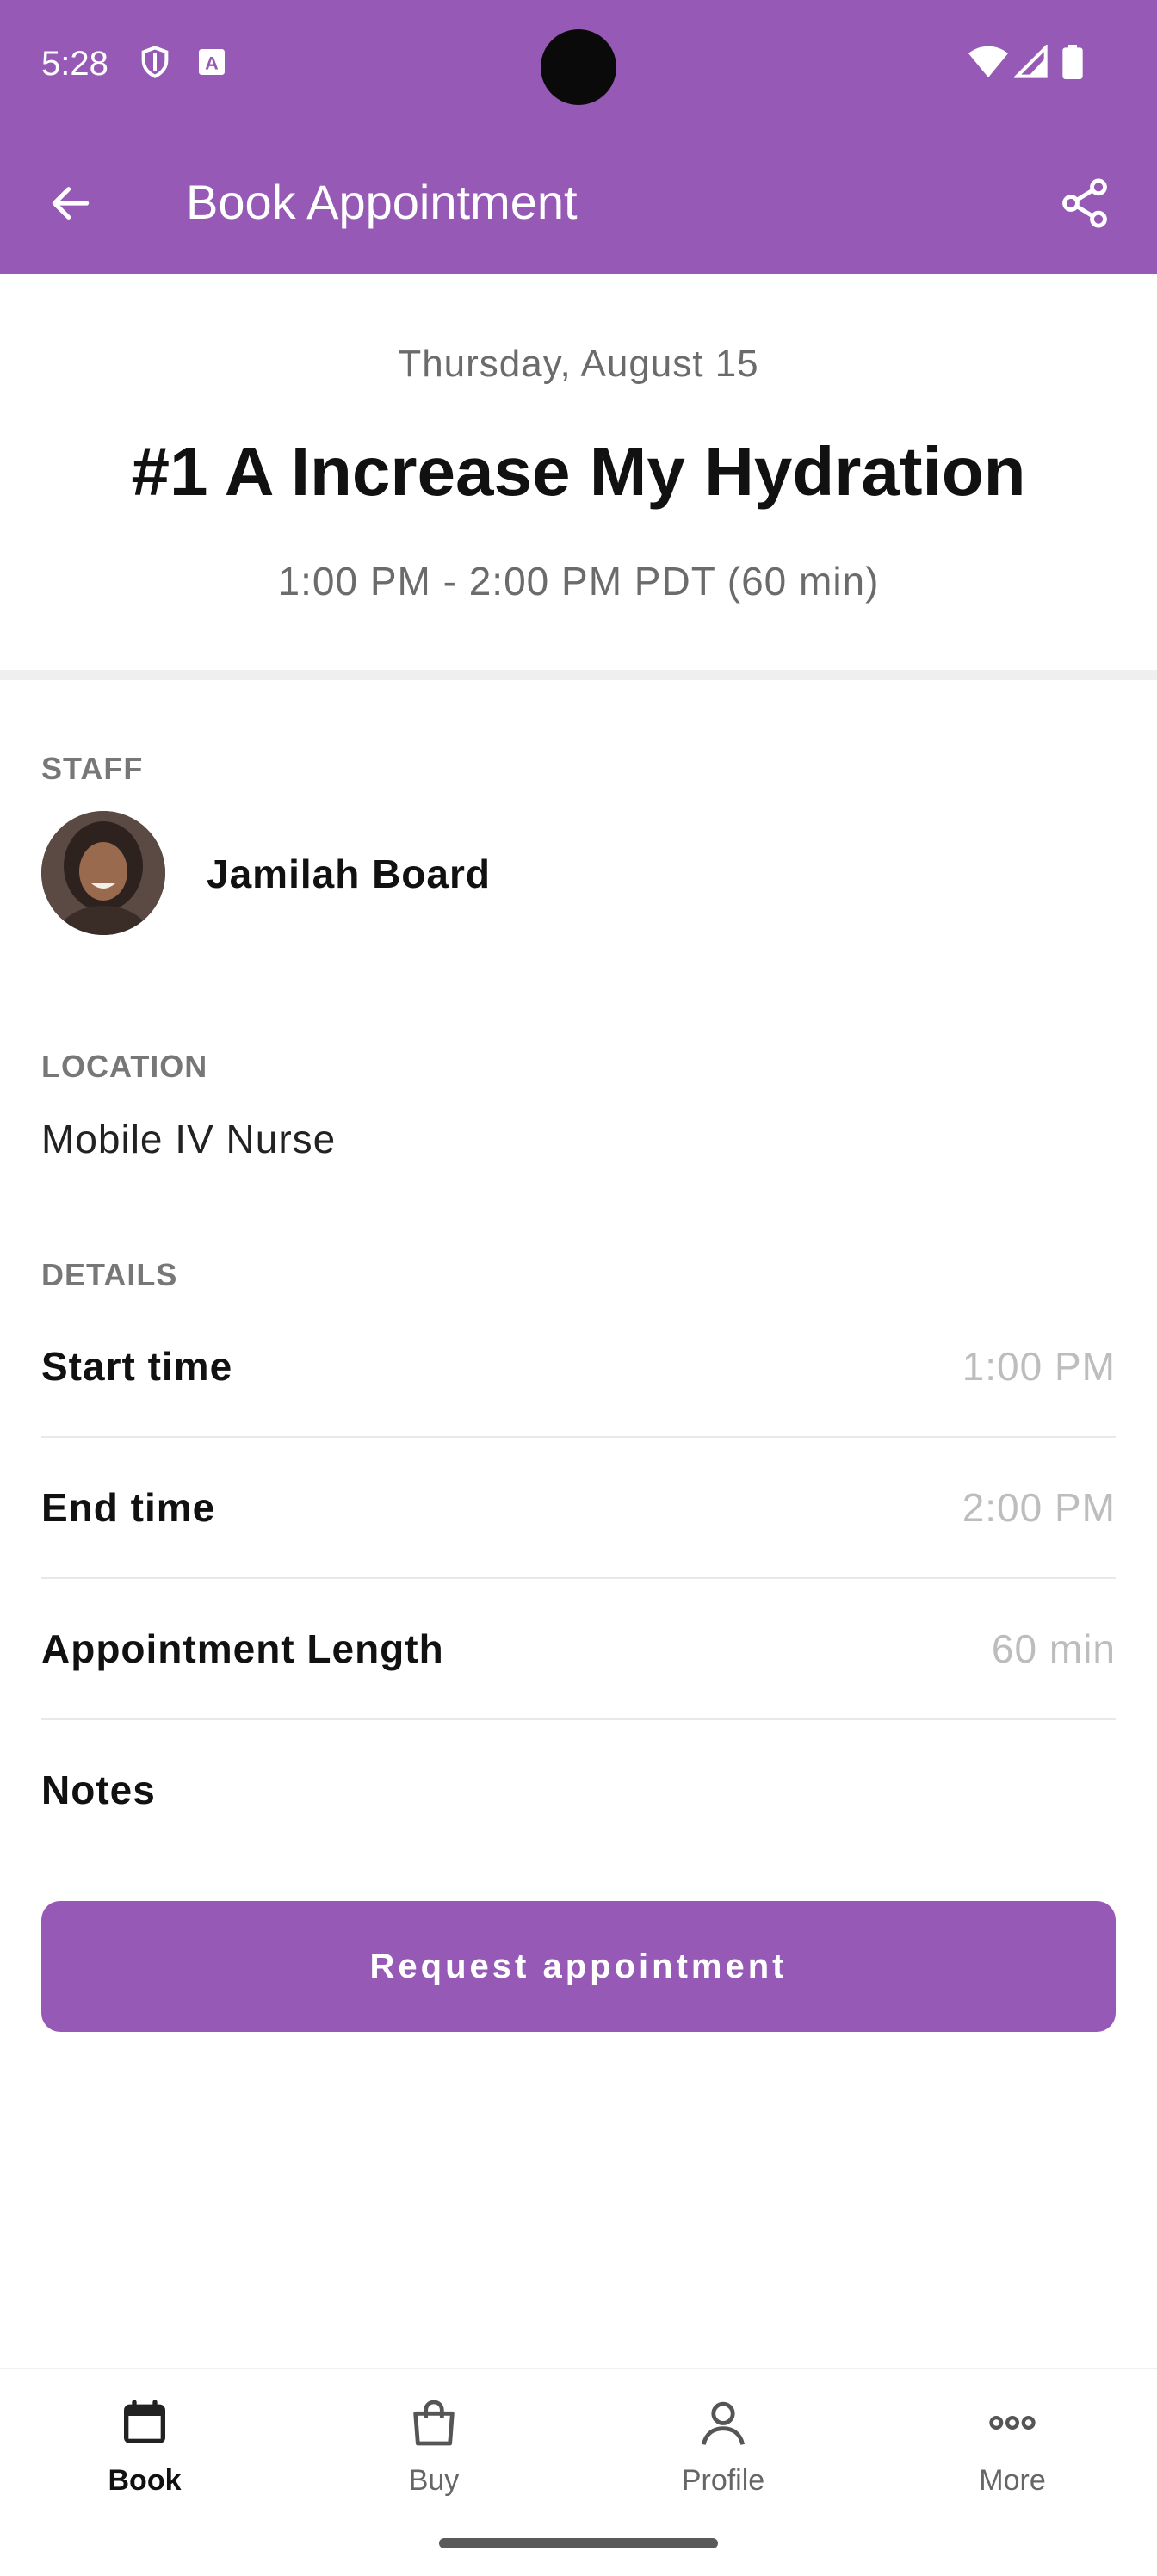 This screenshot has width=1157, height=2576. I want to click on request-appointment-button: Request appointment, so click(579, 1967).